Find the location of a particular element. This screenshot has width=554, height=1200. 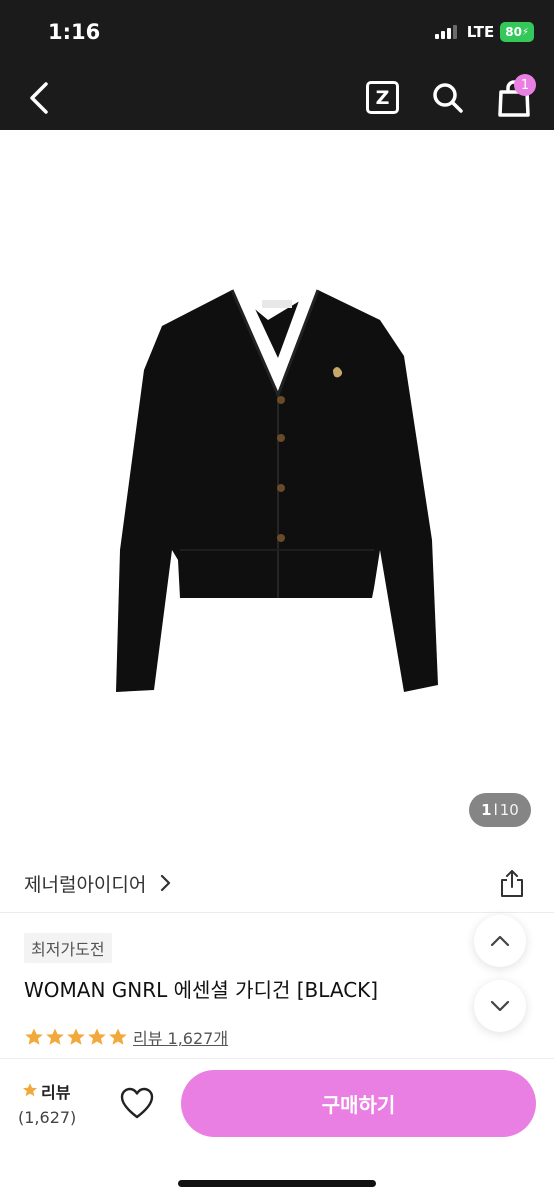

status-indicators: LTE 80 ⚡ is located at coordinates (484, 32).